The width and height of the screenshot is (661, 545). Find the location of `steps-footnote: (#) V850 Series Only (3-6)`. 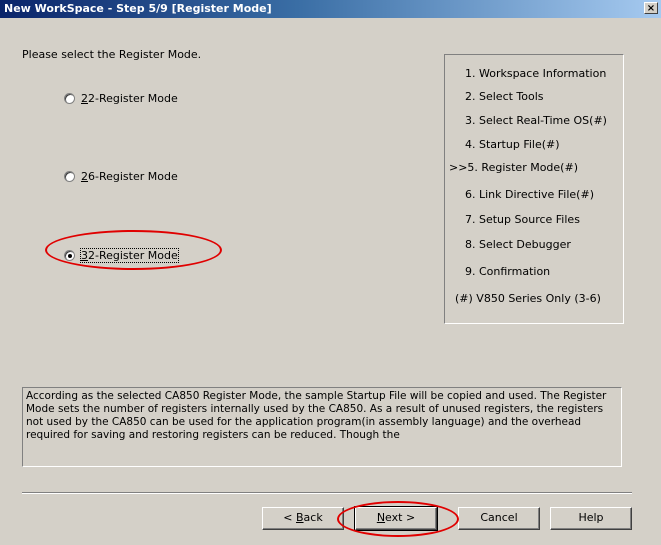

steps-footnote: (#) V850 Series Only (3-6) is located at coordinates (528, 298).